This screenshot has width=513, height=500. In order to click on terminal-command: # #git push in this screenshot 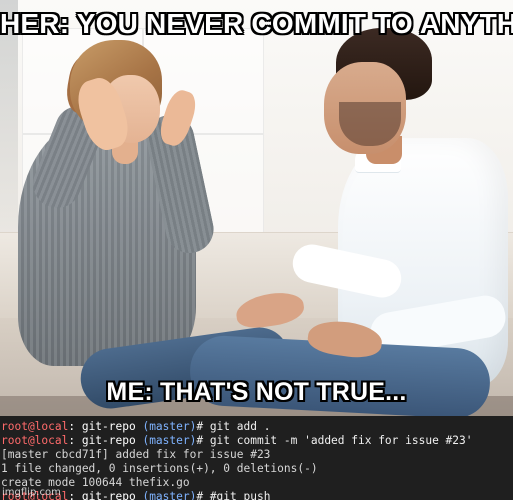, I will do `click(233, 495)`.